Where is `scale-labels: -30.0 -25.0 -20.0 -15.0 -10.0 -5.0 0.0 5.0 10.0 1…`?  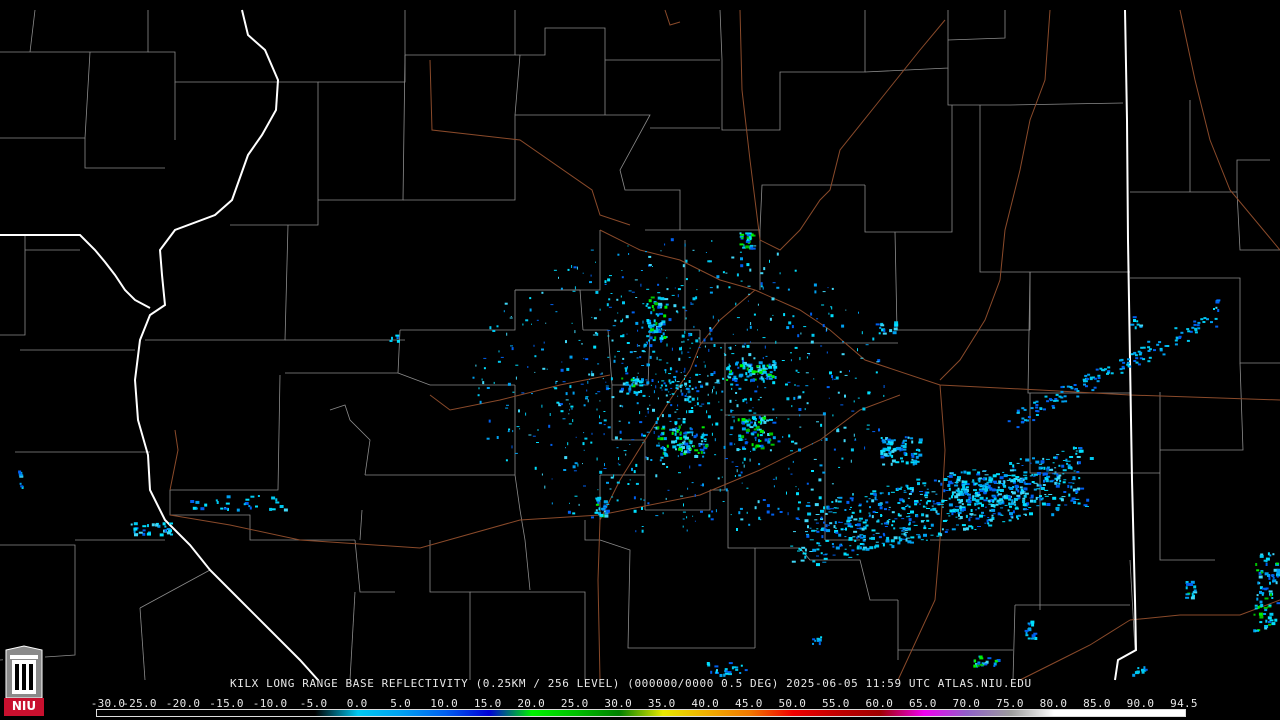
scale-labels: -30.0 -25.0 -20.0 -15.0 -10.0 -5.0 0.0 5.0 10.0 1… is located at coordinates (644, 703).